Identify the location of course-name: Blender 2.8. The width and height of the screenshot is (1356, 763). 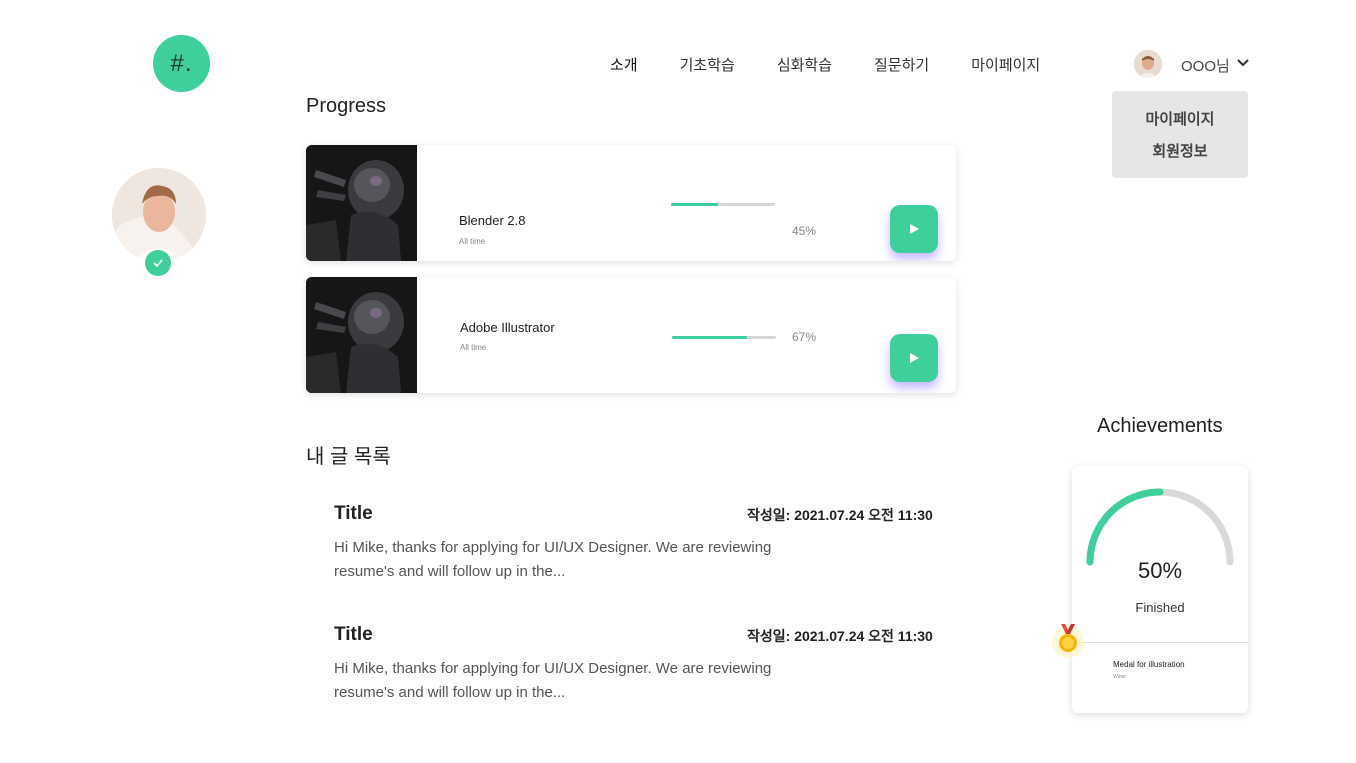
(492, 220).